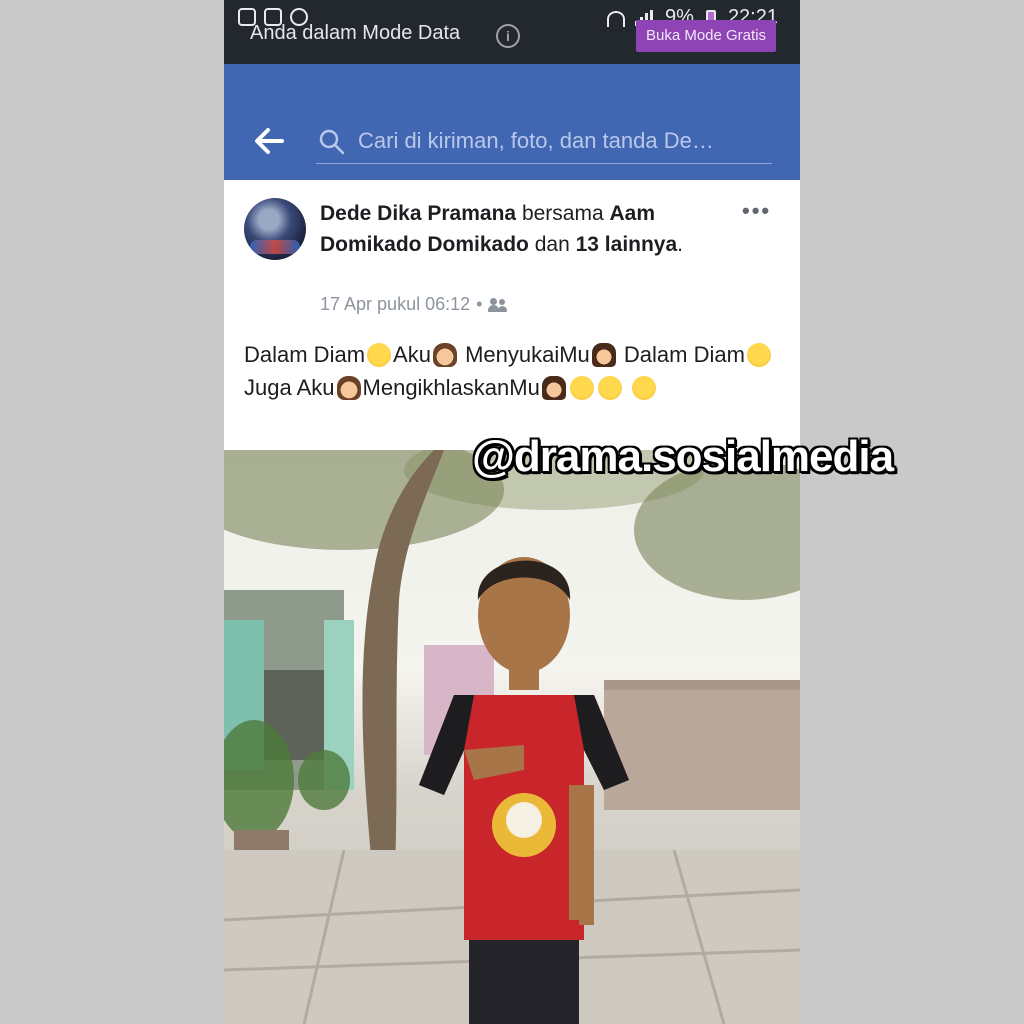 This screenshot has height=1024, width=1024. What do you see at coordinates (581, 388) in the screenshot?
I see `kiss-face-icon` at bounding box center [581, 388].